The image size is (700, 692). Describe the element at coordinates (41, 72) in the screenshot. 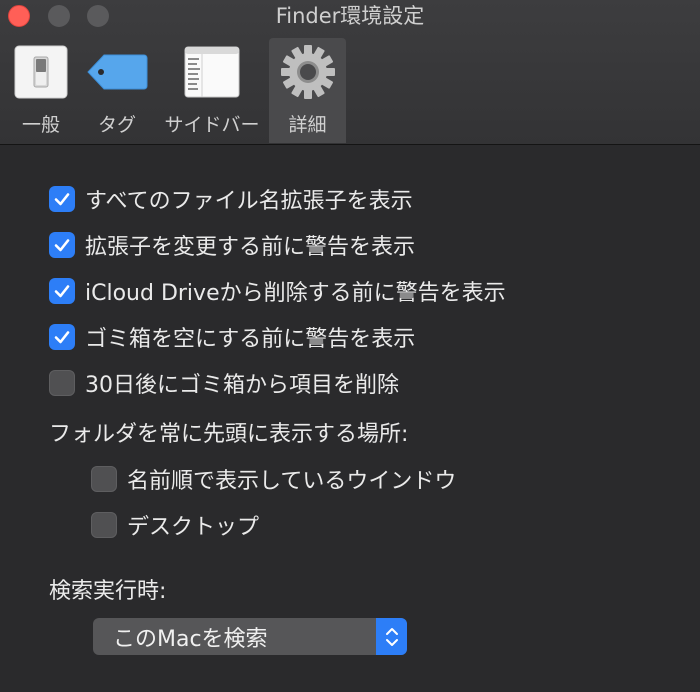

I see `switch-icon` at that location.